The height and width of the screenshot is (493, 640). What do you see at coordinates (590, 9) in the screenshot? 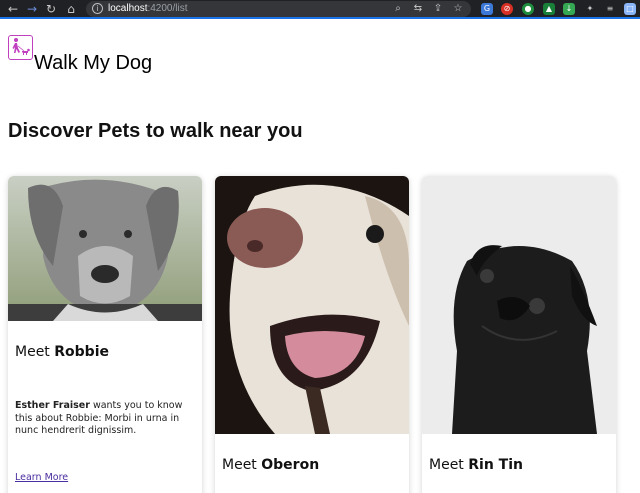
I see `extensions-puzzle-icon: ✦` at bounding box center [590, 9].